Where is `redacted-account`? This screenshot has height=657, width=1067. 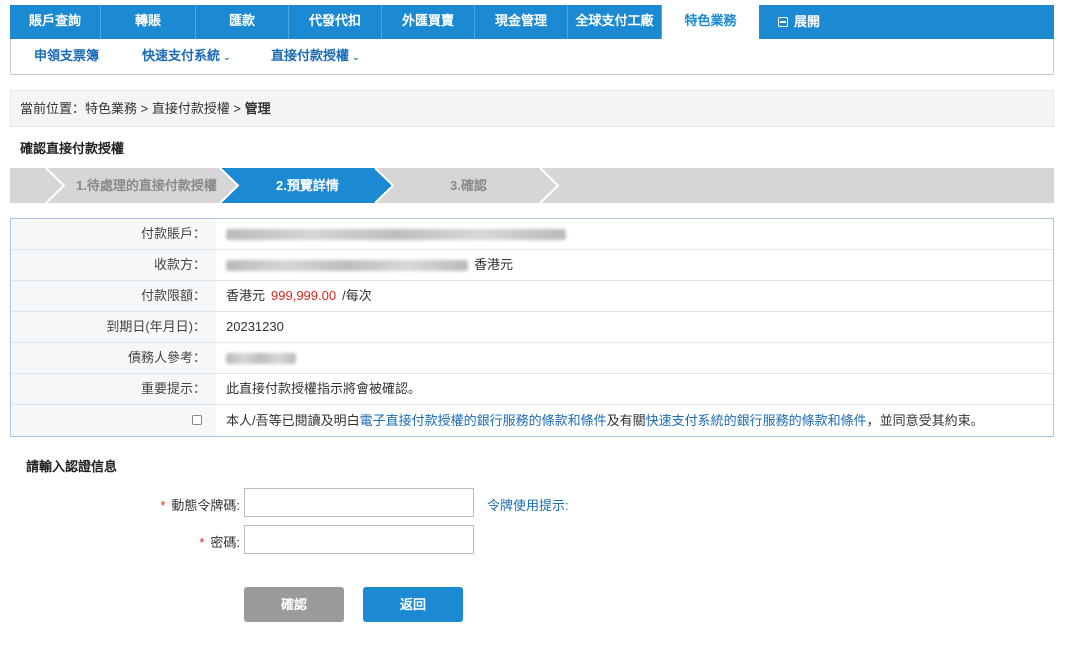 redacted-account is located at coordinates (396, 234).